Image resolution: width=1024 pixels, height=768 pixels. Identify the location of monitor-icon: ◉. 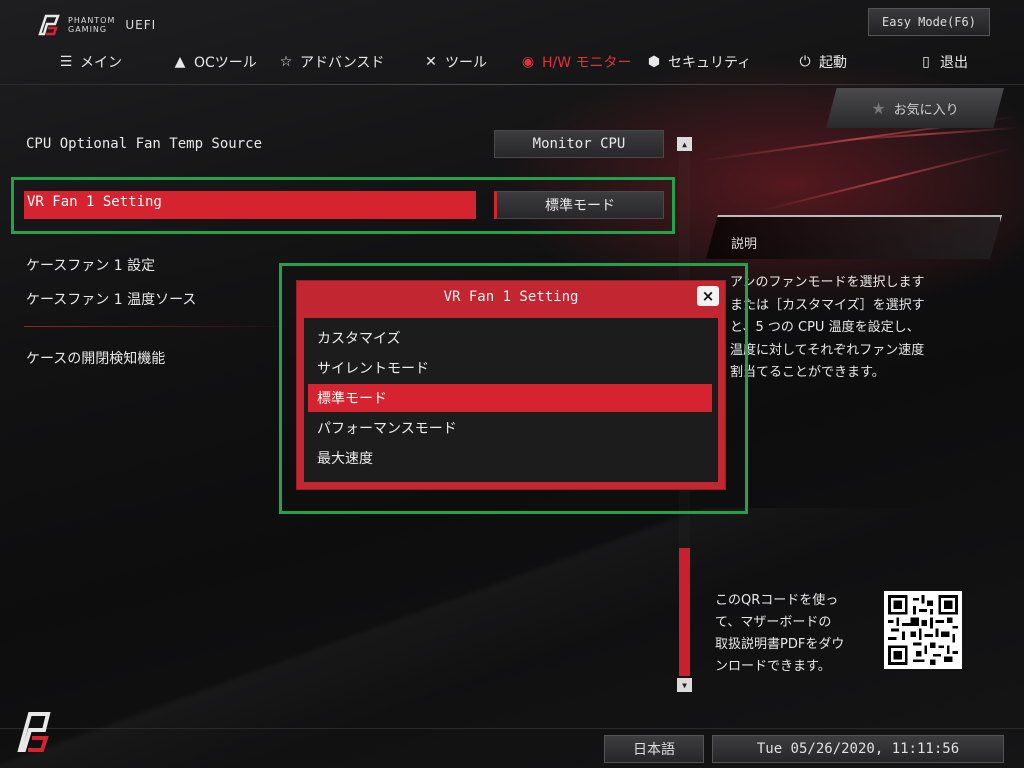
(528, 62).